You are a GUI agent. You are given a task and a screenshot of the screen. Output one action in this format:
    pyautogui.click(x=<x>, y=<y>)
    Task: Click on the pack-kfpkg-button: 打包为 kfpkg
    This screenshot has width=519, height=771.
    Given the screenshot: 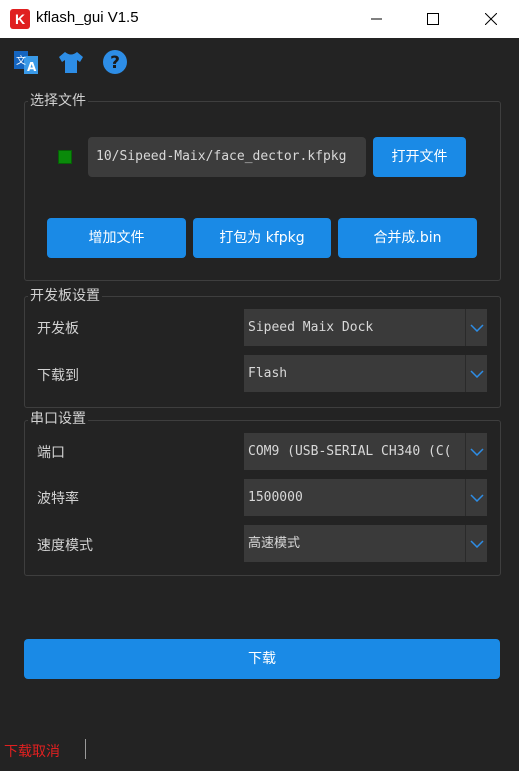 What is the action you would take?
    pyautogui.click(x=262, y=238)
    